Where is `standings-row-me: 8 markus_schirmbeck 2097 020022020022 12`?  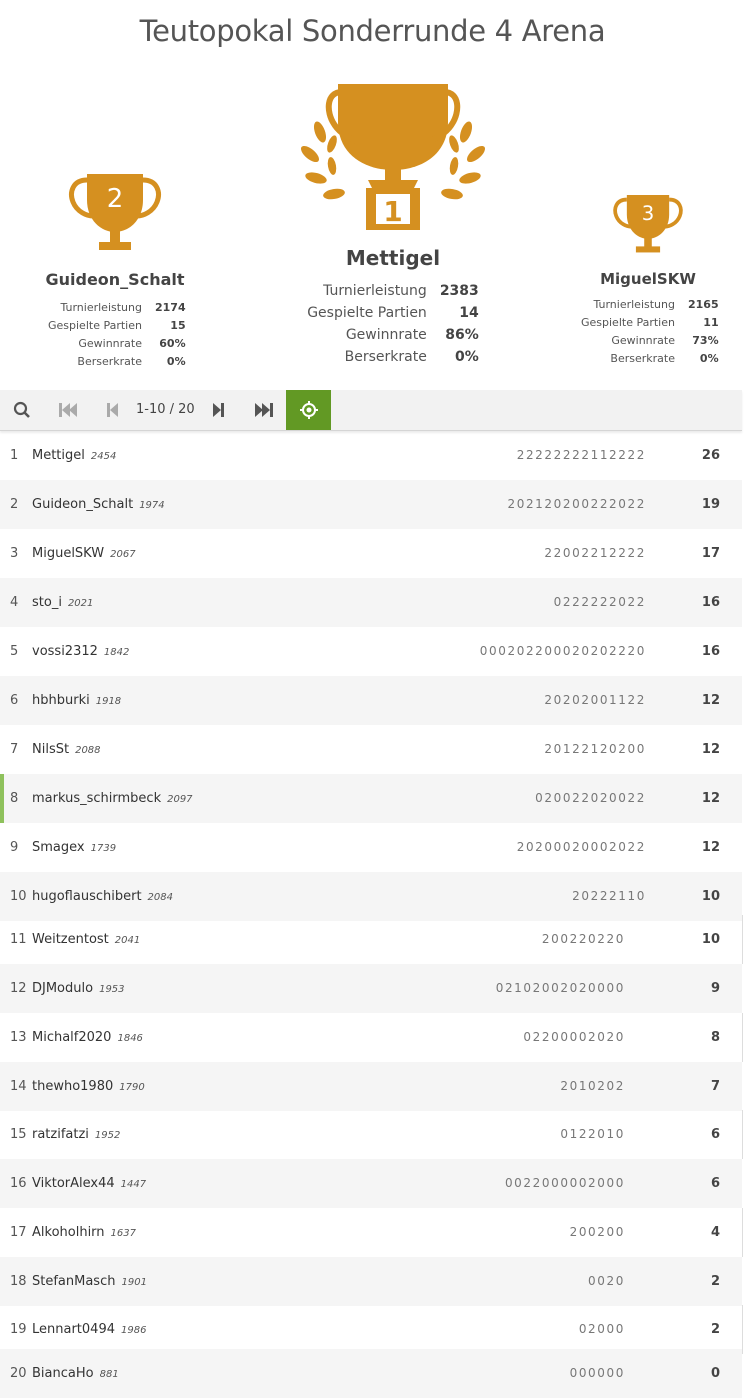
standings-row-me: 8 markus_schirmbeck 2097 020022020022 12 is located at coordinates (371, 798).